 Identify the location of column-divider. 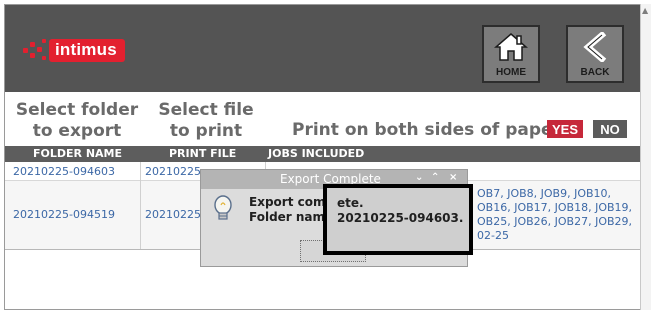
(140, 205).